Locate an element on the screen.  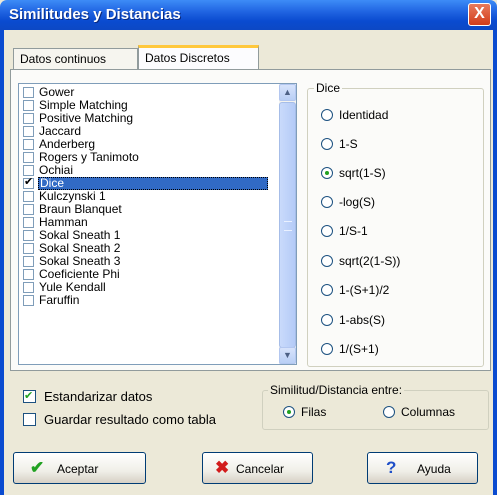
tab-label: Datos continuos is located at coordinates (63, 59).